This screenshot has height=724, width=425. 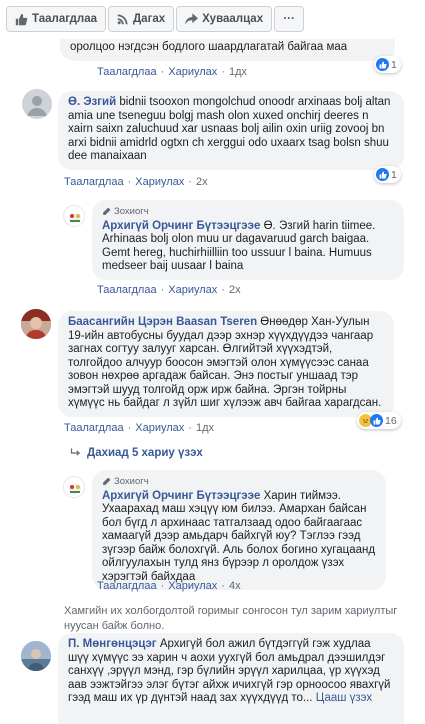 What do you see at coordinates (112, 644) in the screenshot?
I see `comment-author: П. Мөнгөнцэцэг` at bounding box center [112, 644].